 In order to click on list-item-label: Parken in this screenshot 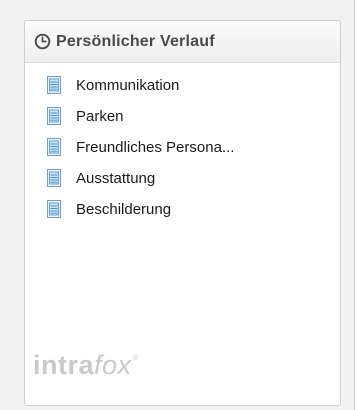, I will do `click(100, 116)`.